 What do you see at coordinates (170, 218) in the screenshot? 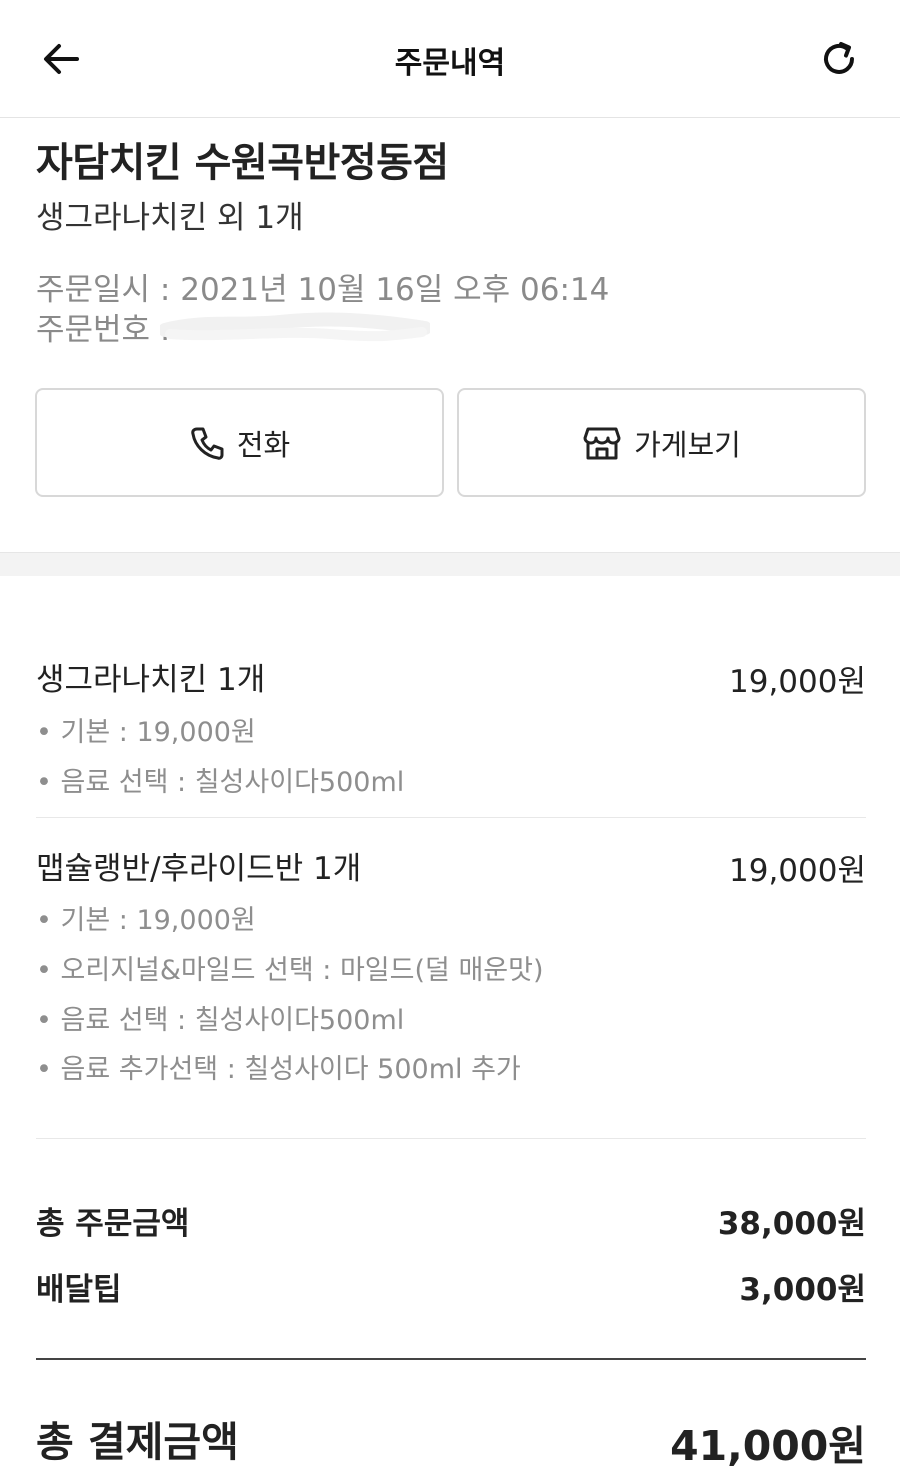
I see `order-summary: 생그라나치킨 외 1개` at bounding box center [170, 218].